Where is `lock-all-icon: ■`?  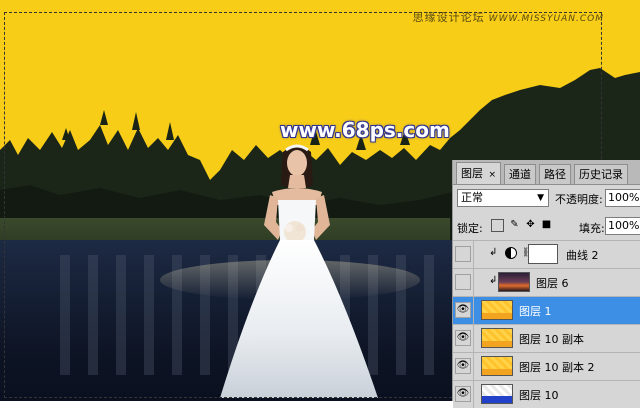 lock-all-icon: ■ is located at coordinates (546, 224).